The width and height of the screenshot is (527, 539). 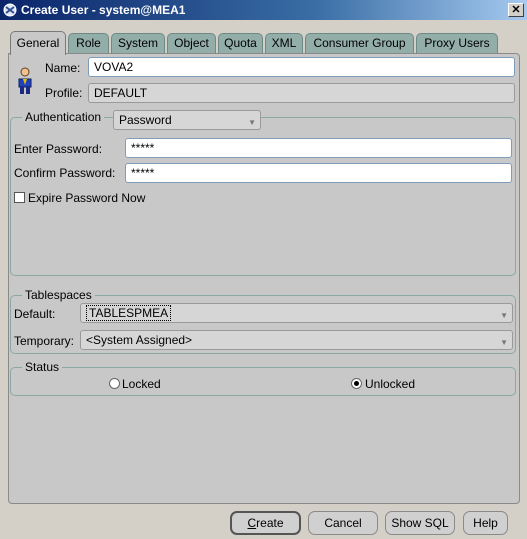 What do you see at coordinates (63, 117) in the screenshot?
I see `authentication-legend: Authentication` at bounding box center [63, 117].